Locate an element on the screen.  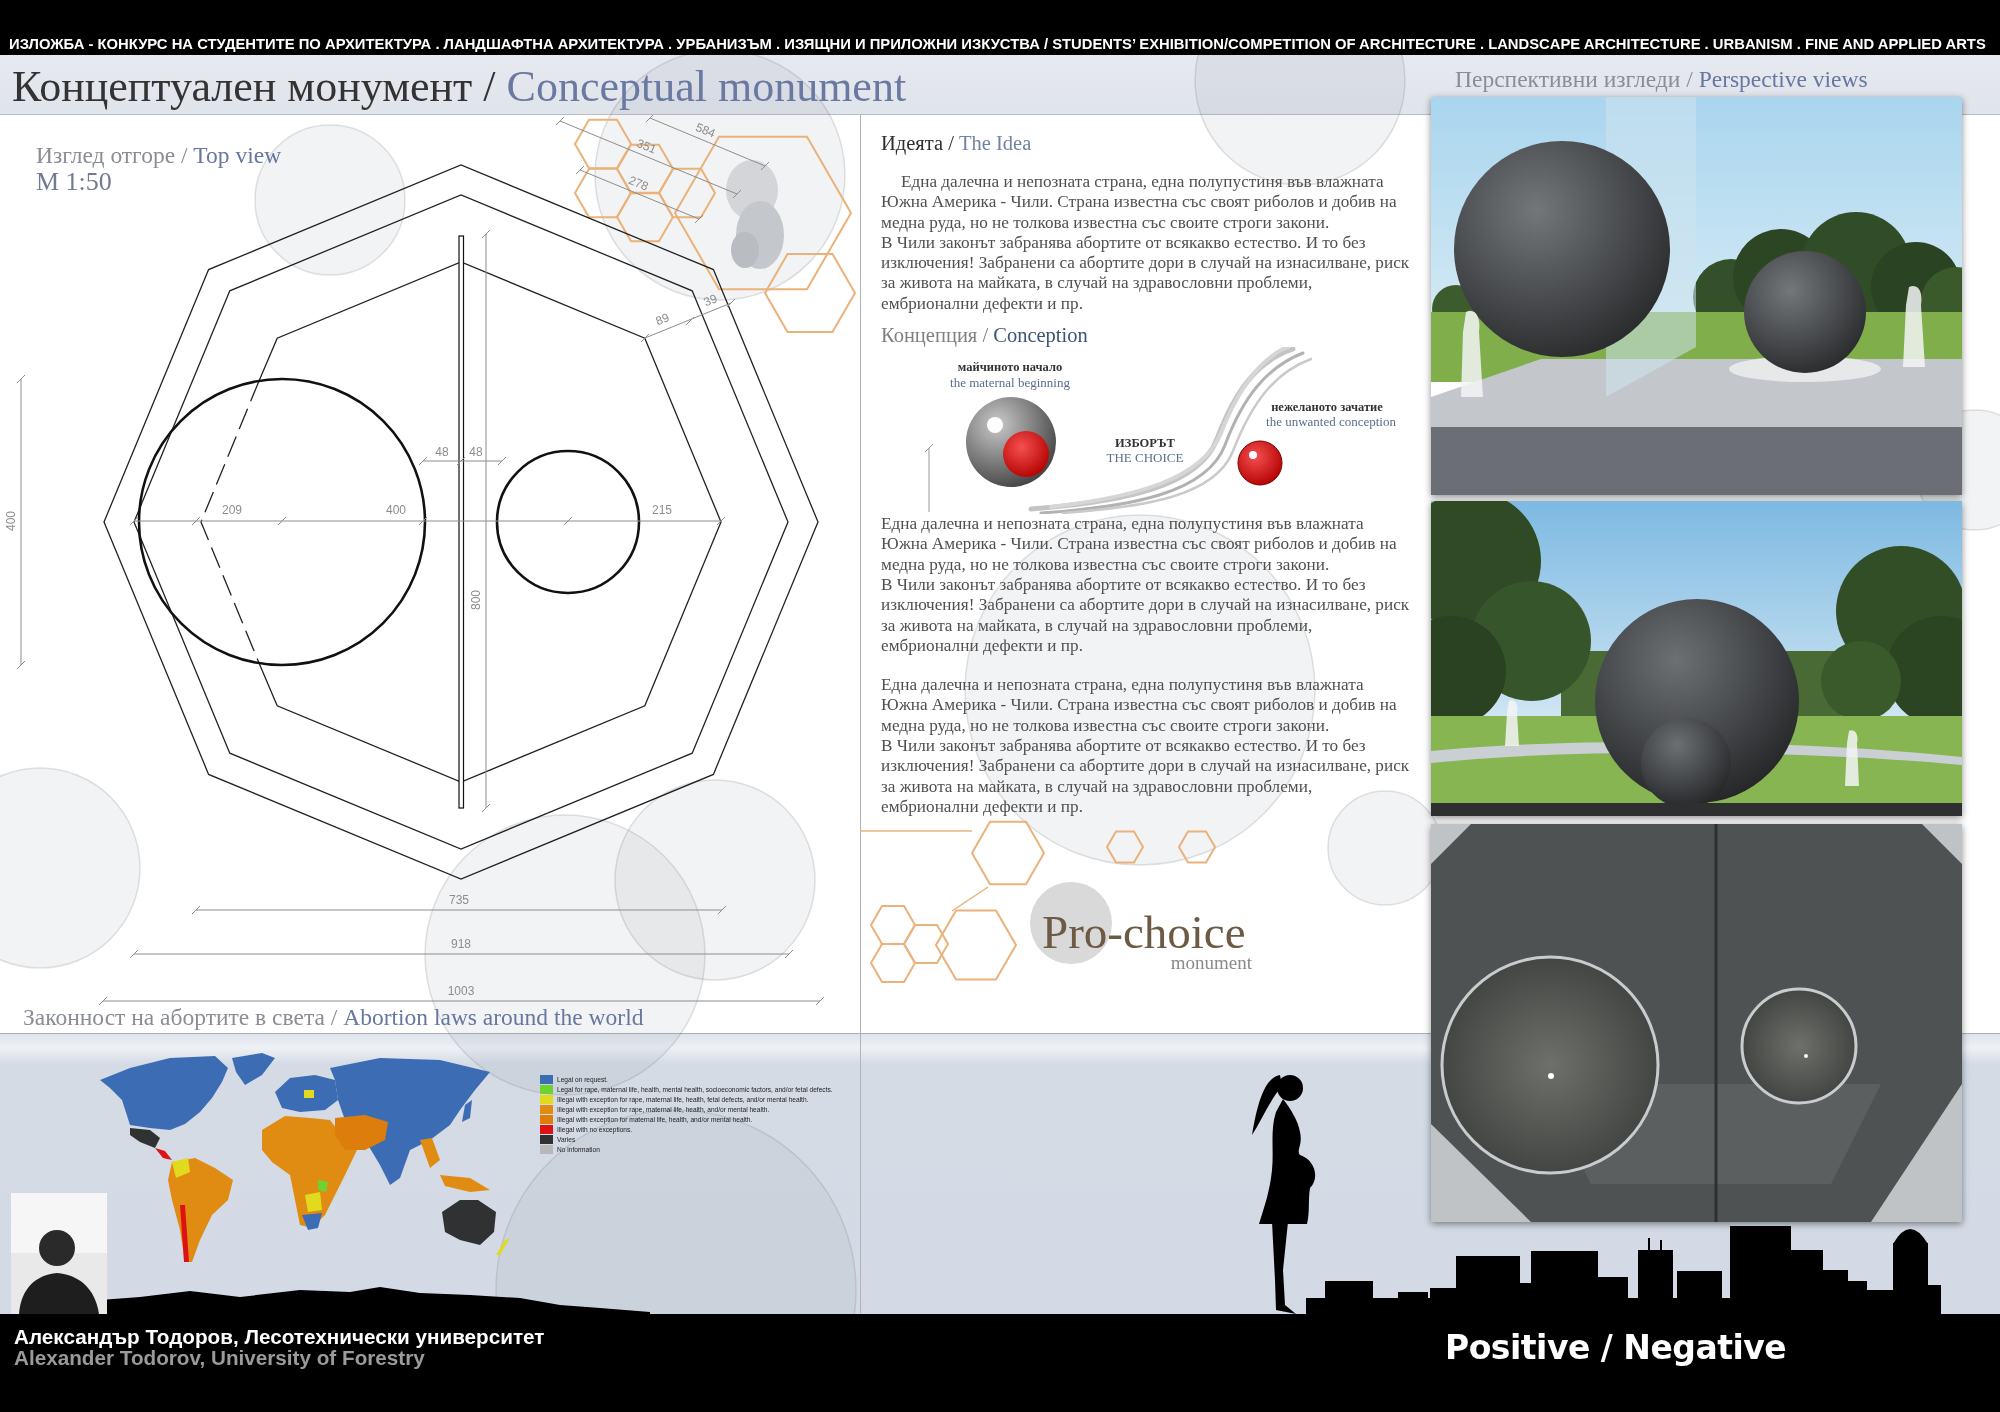
dimension-label: 351 is located at coordinates (646, 146).